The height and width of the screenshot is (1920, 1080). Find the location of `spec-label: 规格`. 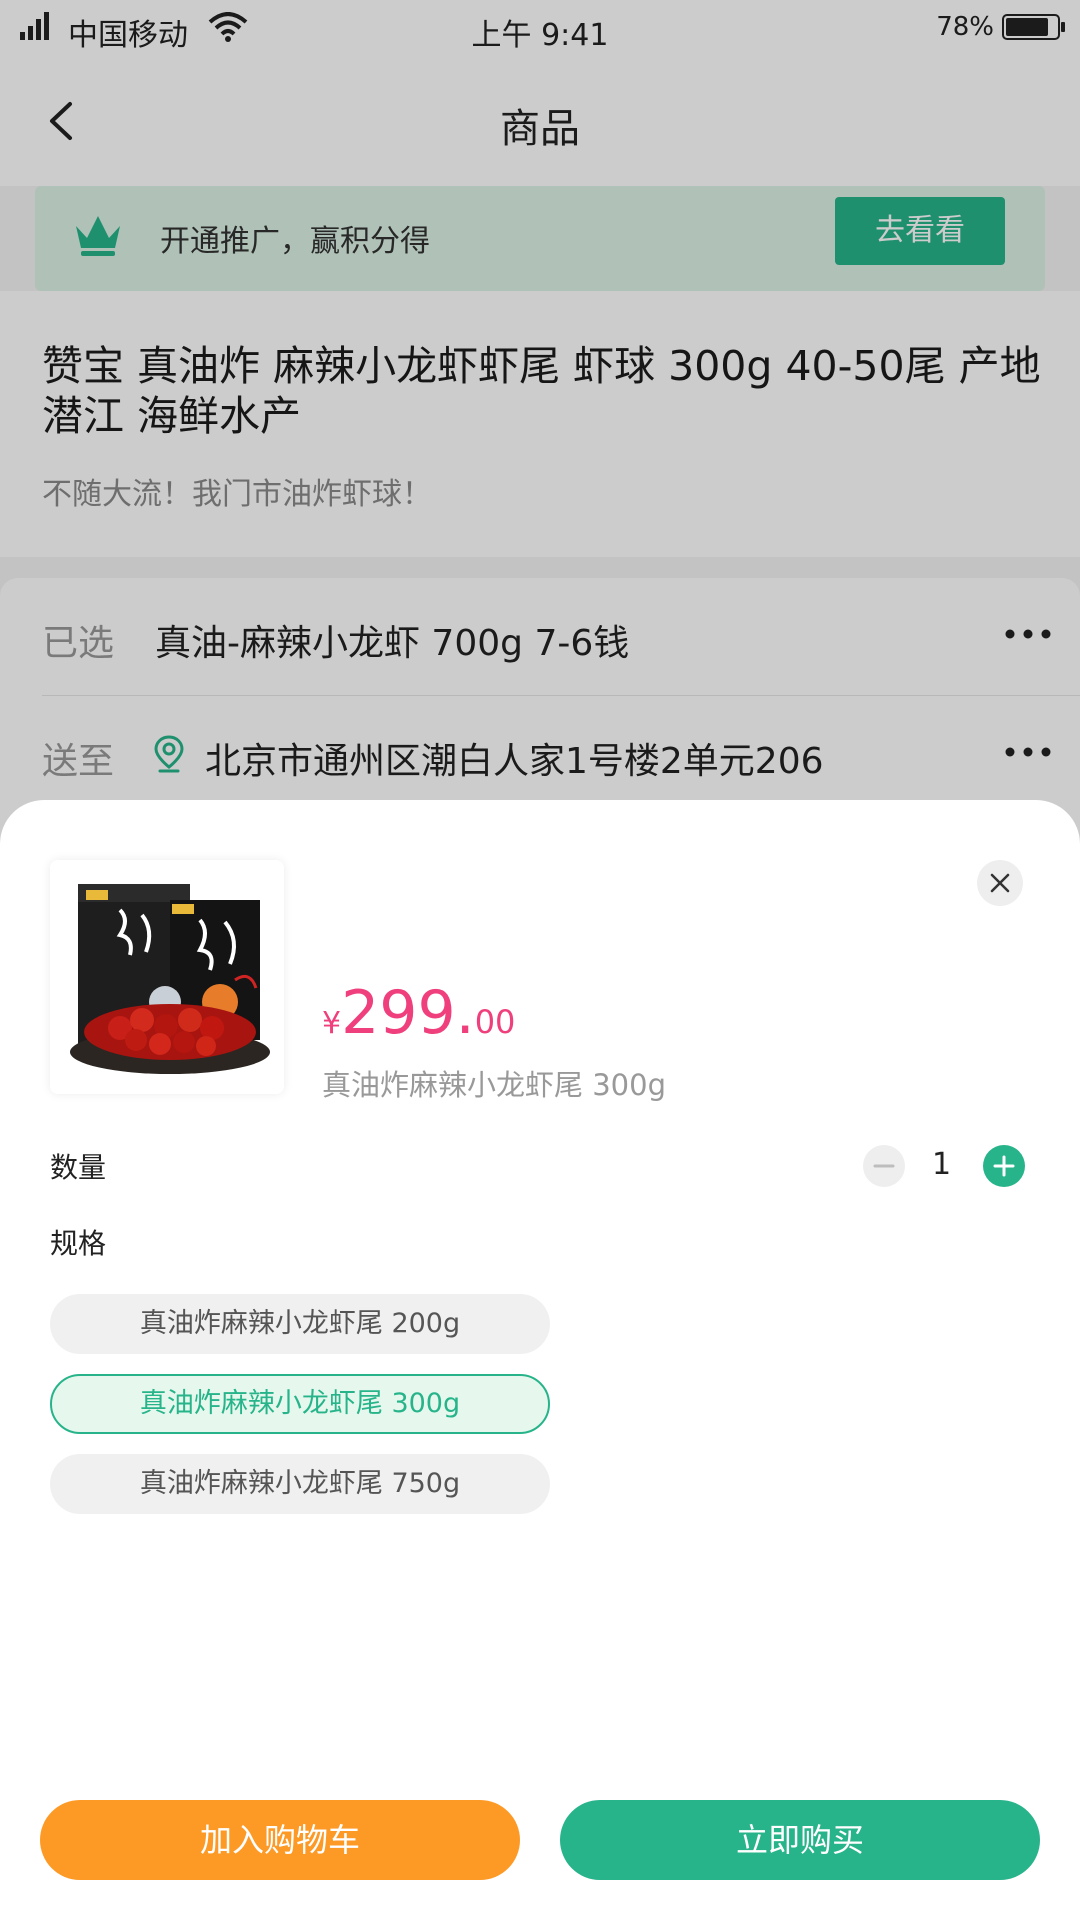

spec-label: 规格 is located at coordinates (78, 1243).